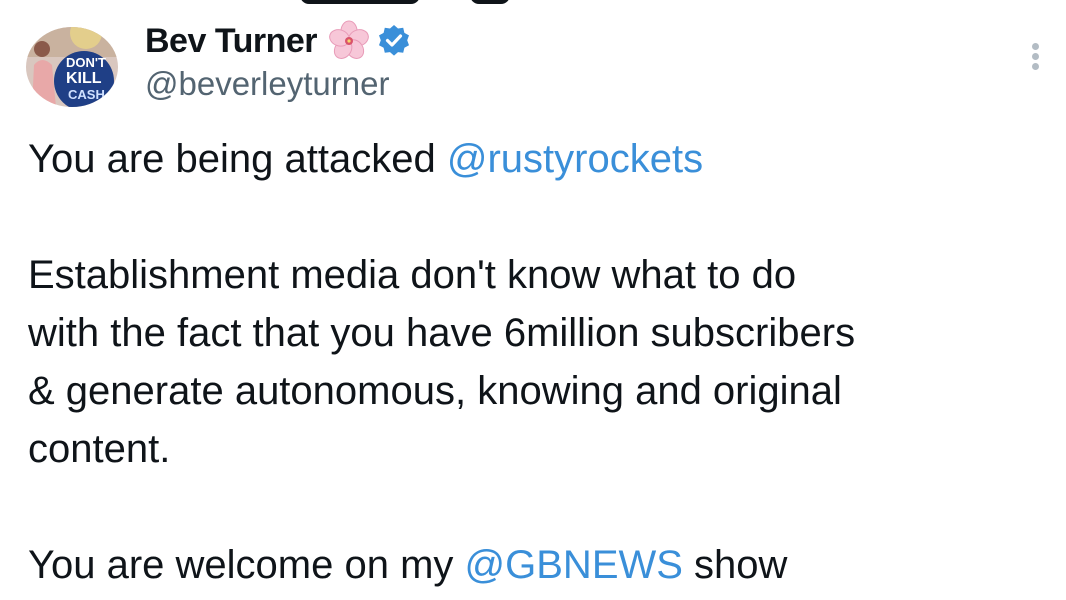 Image resolution: width=1066 pixels, height=600 pixels. What do you see at coordinates (394, 41) in the screenshot?
I see `verified-badge-icon` at bounding box center [394, 41].